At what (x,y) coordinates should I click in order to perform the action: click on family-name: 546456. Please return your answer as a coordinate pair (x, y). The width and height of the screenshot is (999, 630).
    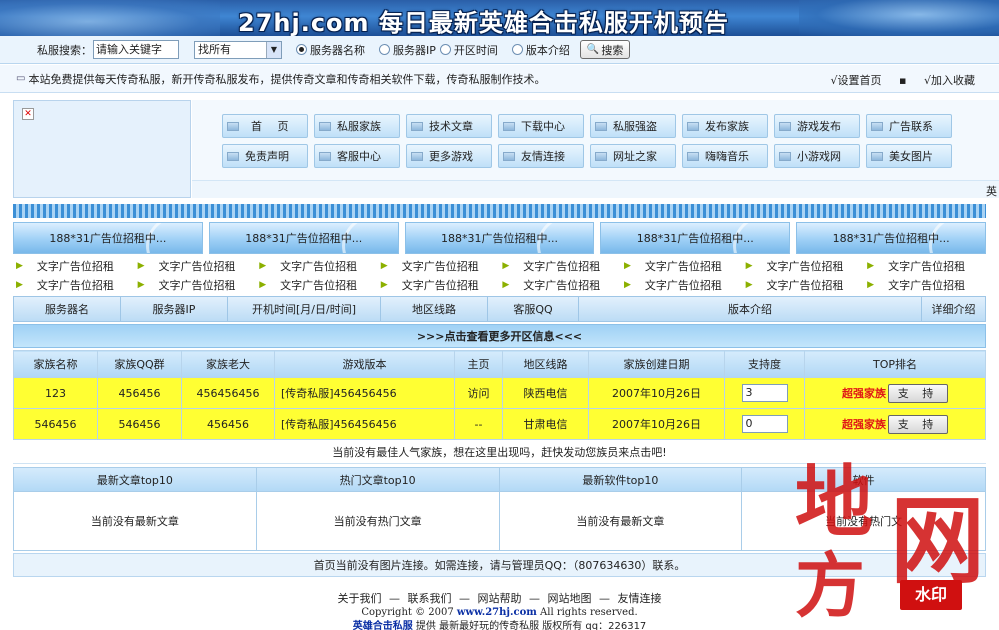
    Looking at the image, I should click on (55, 424).